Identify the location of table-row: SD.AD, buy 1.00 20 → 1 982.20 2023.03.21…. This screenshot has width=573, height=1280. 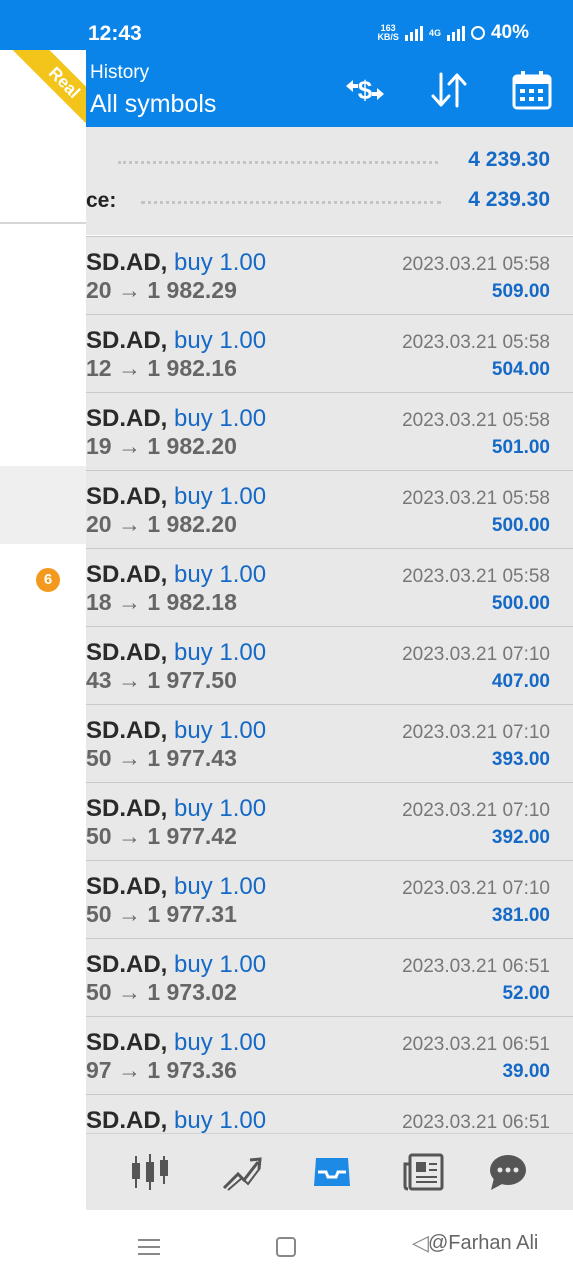
(329, 509).